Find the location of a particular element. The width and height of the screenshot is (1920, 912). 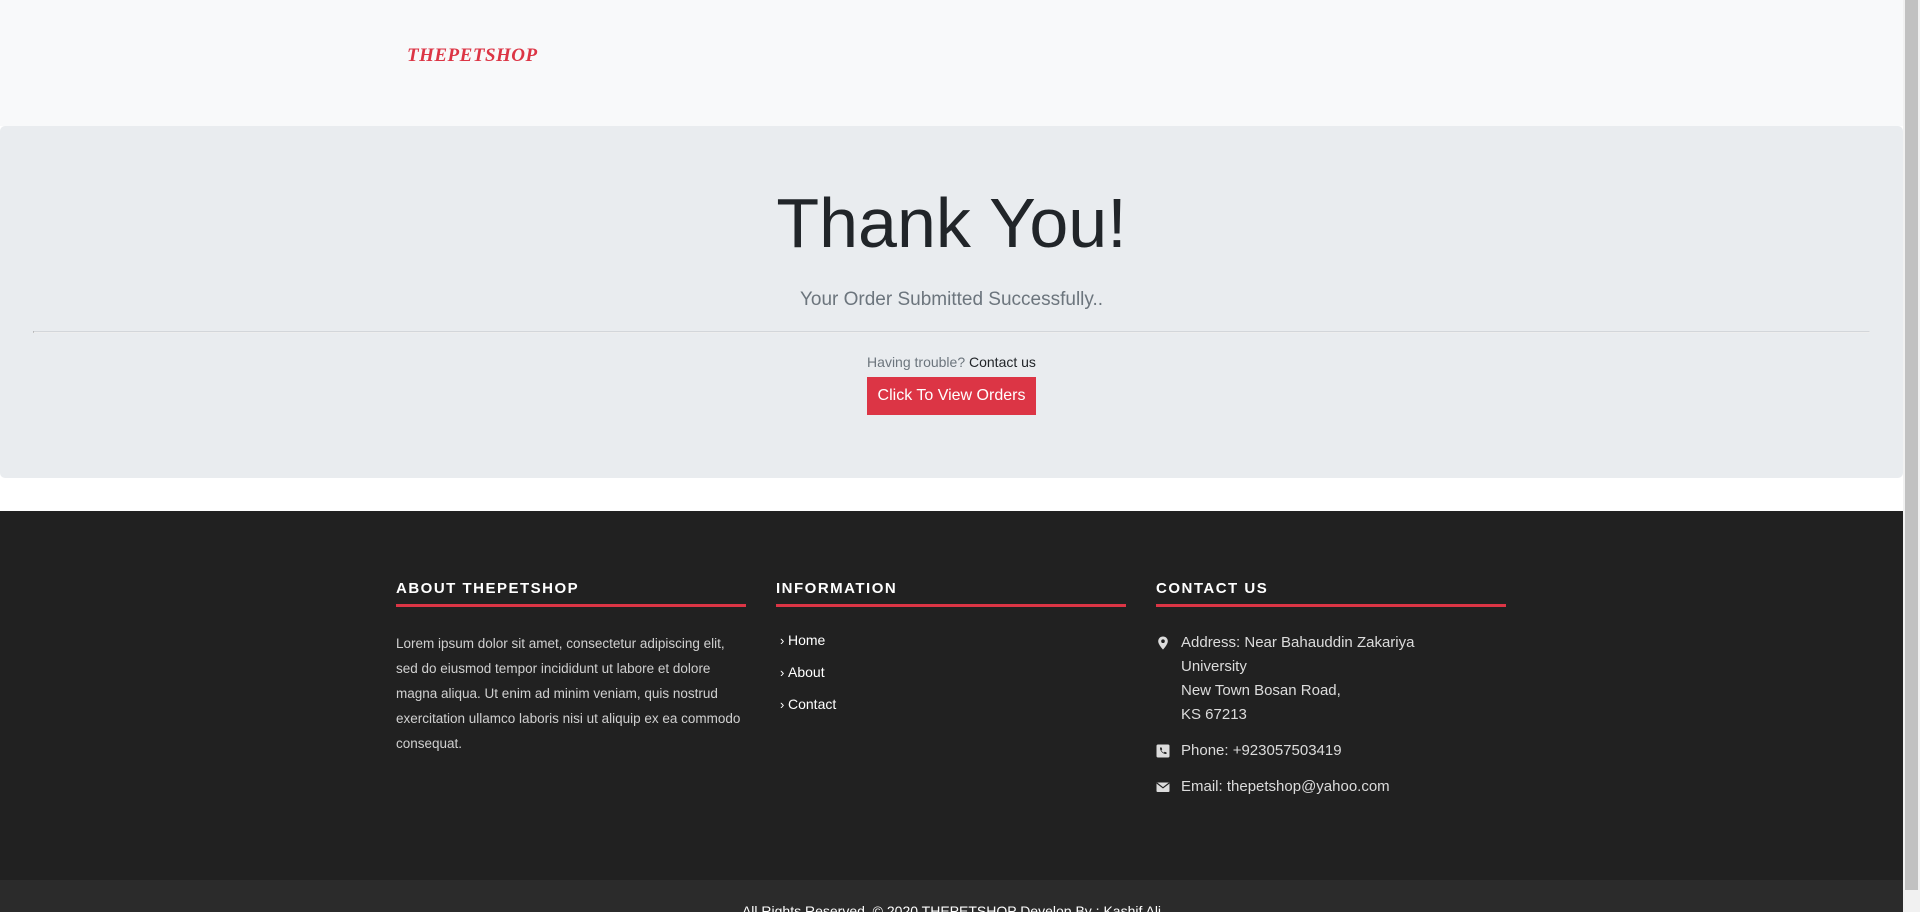

email-text: Email: thepetshop@yahoo.com is located at coordinates (1285, 786).